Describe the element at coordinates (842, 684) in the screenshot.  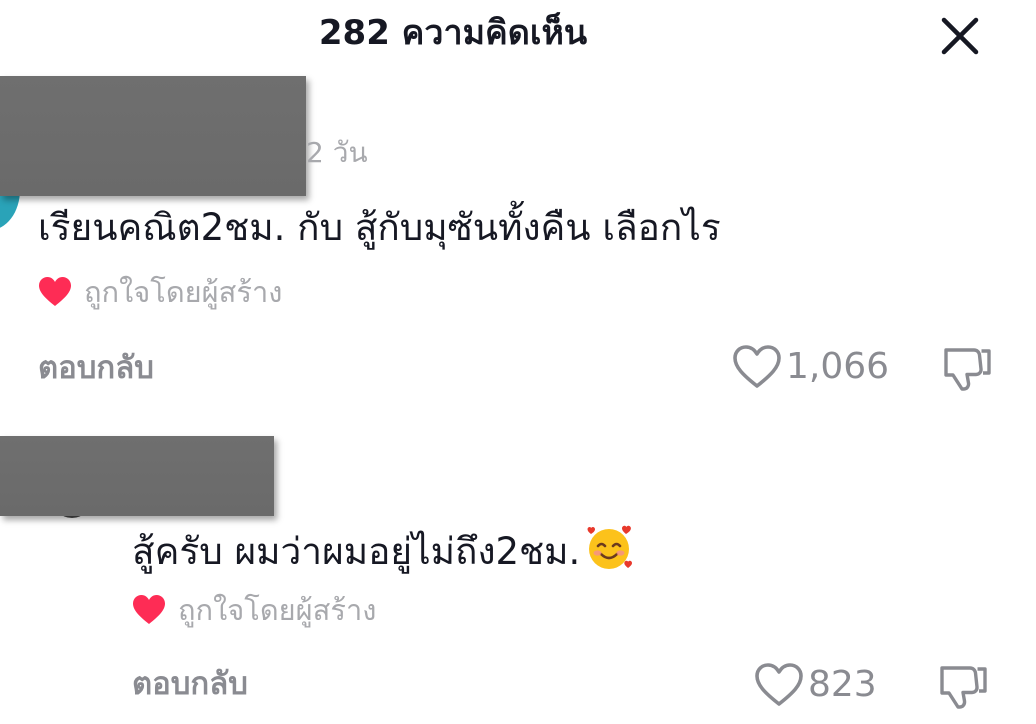
I see `like-count: 823` at that location.